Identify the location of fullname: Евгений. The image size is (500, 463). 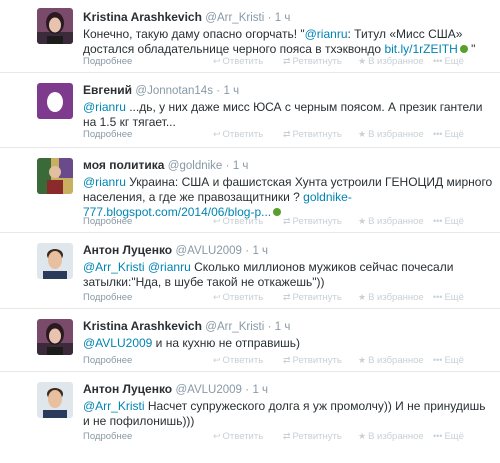
(107, 90).